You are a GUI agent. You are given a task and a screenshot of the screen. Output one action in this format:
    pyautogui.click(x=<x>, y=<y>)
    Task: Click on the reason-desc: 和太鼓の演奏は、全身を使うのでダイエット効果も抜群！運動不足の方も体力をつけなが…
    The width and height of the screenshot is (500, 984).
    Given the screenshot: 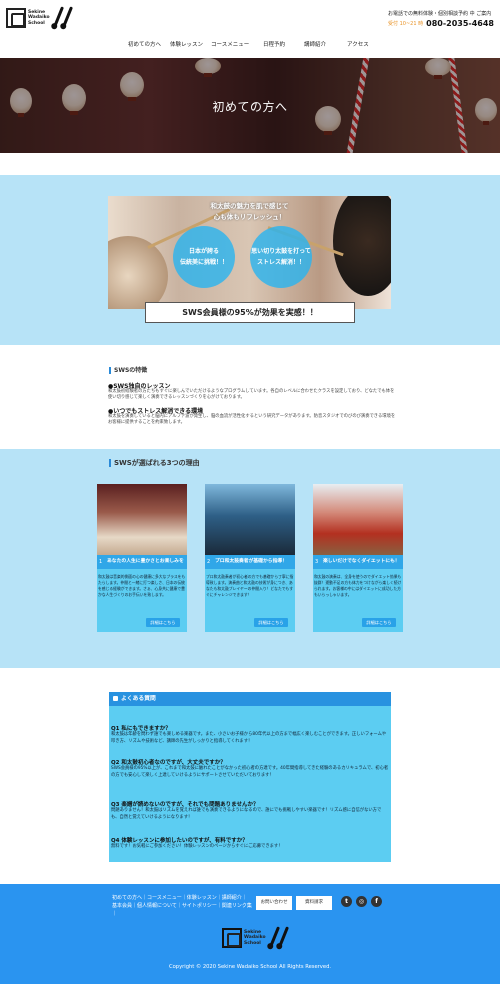 What is the action you would take?
    pyautogui.click(x=358, y=585)
    